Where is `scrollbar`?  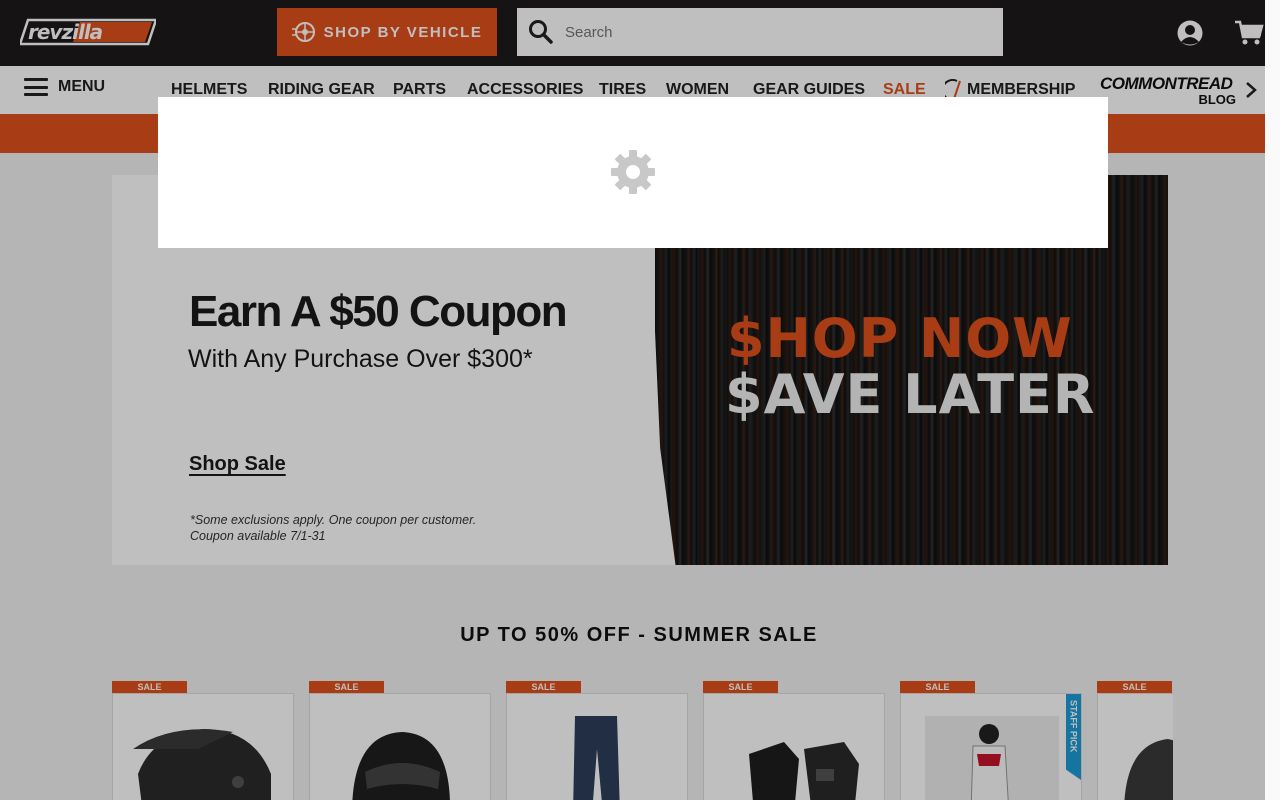
scrollbar is located at coordinates (1272, 400).